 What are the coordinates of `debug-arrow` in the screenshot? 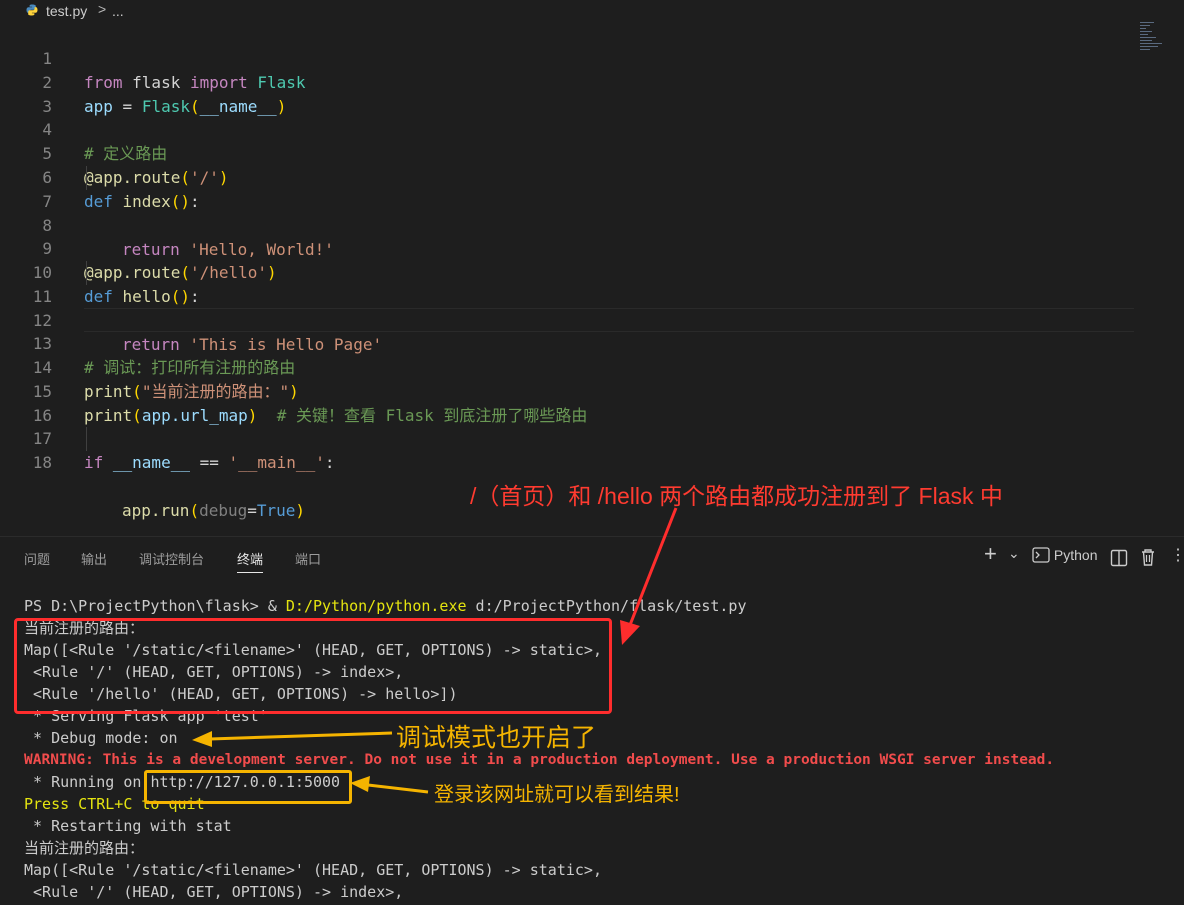 It's located at (292, 739).